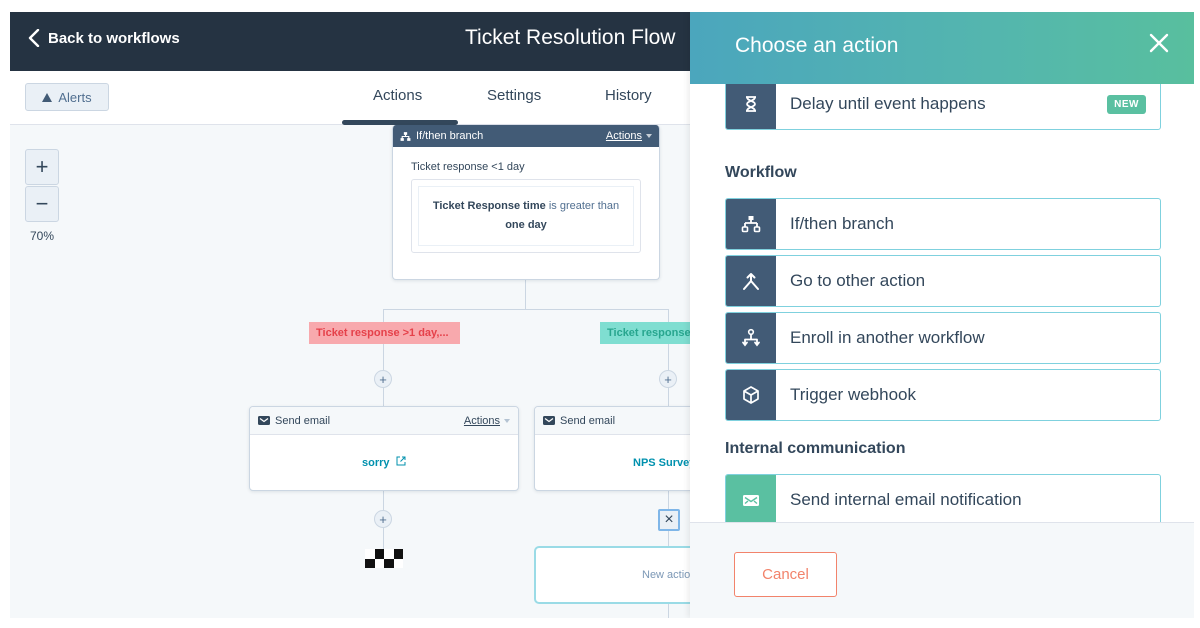 The width and height of the screenshot is (1200, 628). I want to click on action-label: Enroll in another workflow, so click(887, 337).